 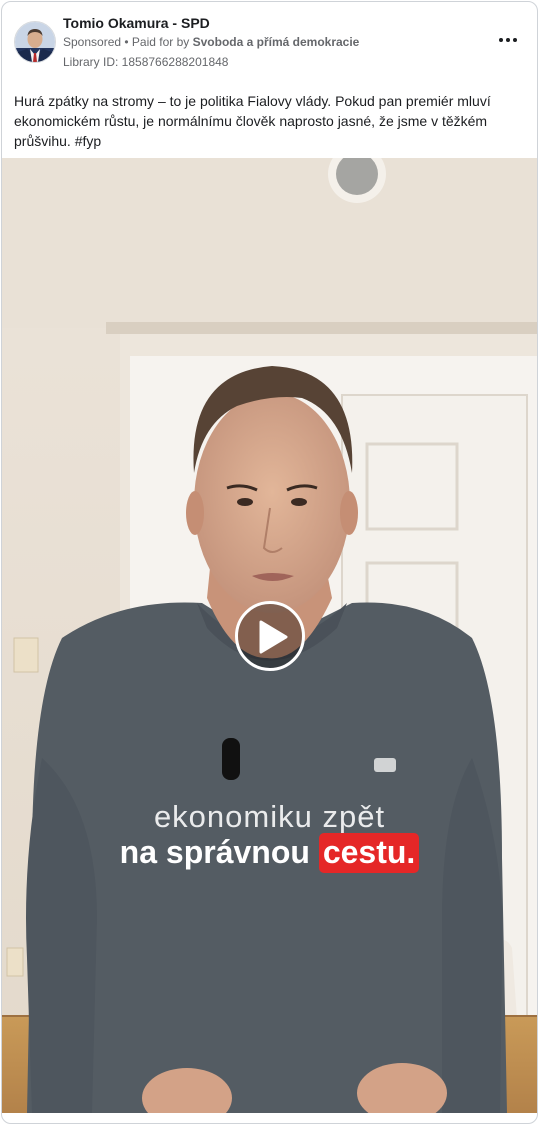 I want to click on play-button, so click(x=270, y=636).